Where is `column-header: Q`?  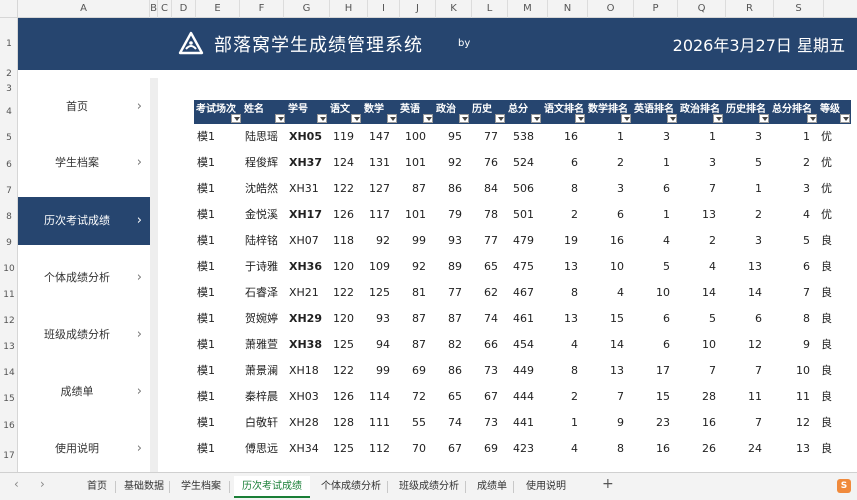
column-header: Q is located at coordinates (702, 9).